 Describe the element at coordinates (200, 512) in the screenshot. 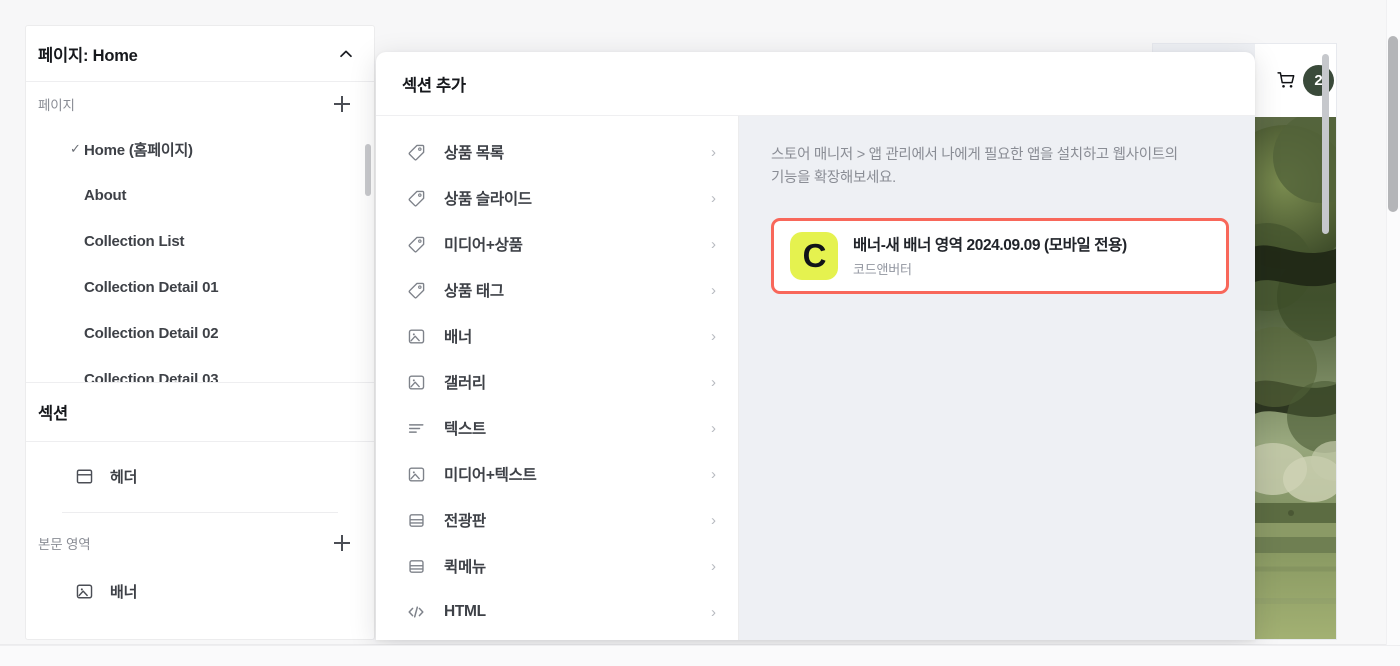

I see `section-divider` at that location.